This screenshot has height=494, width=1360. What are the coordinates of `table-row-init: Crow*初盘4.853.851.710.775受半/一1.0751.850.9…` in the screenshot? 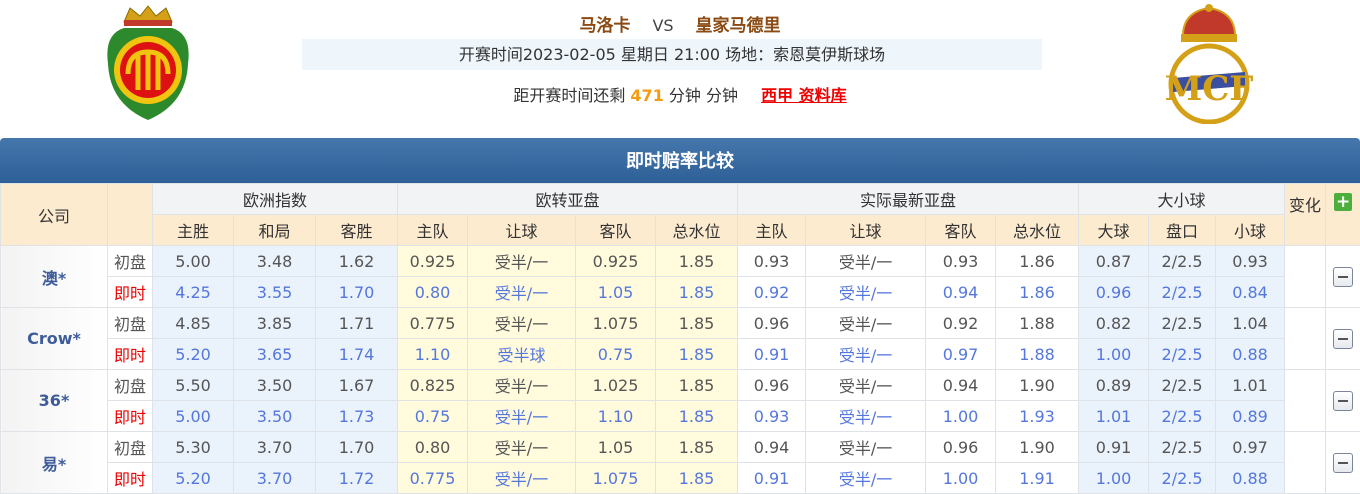 It's located at (680, 323).